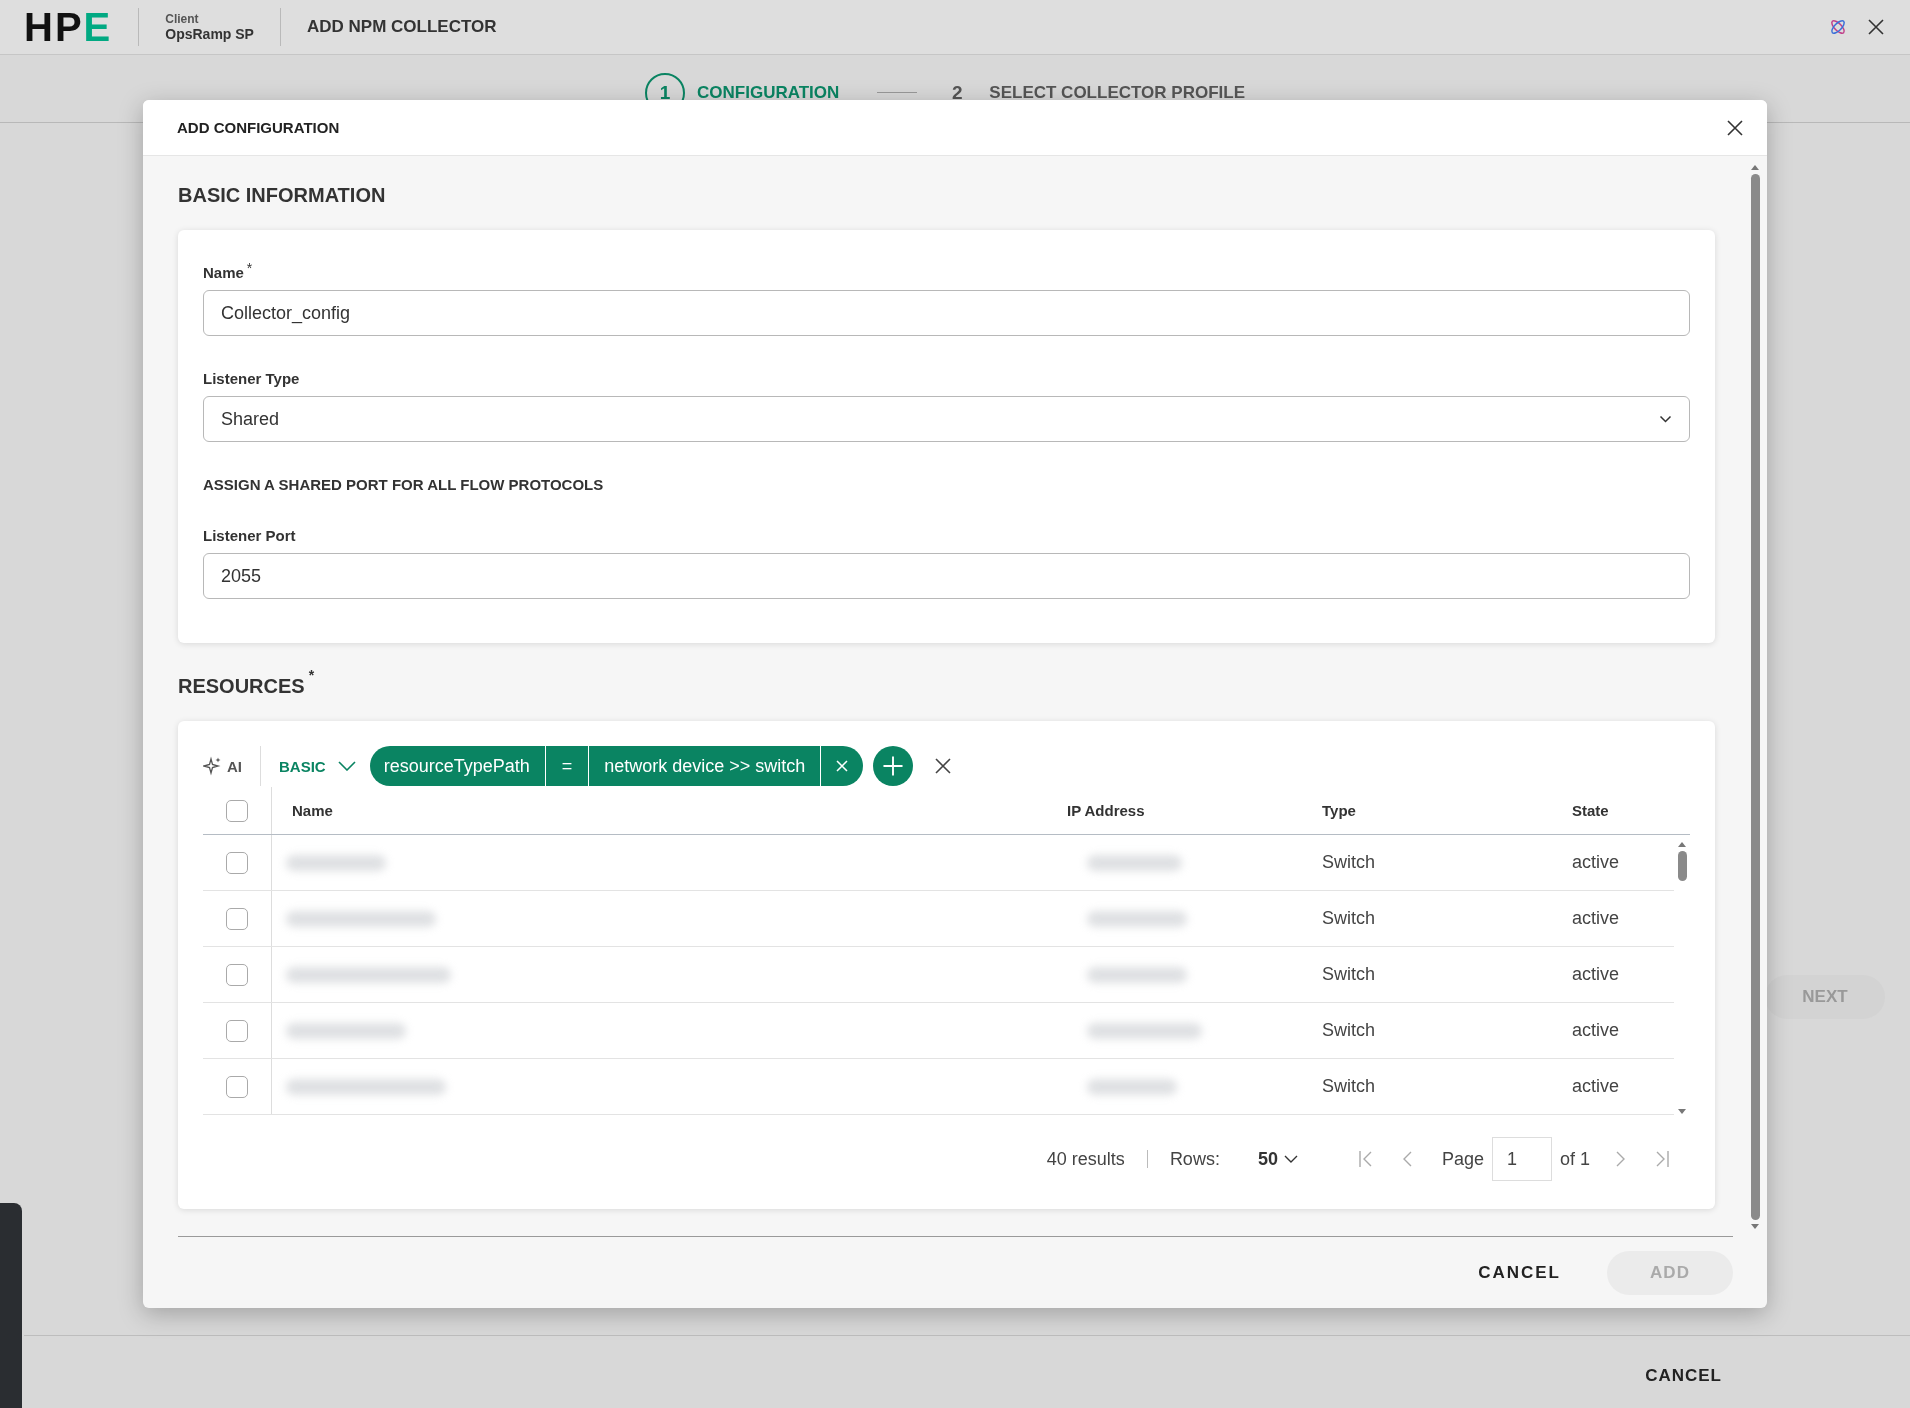 This screenshot has height=1408, width=1910. Describe the element at coordinates (1838, 27) in the screenshot. I see `atom-icon` at that location.